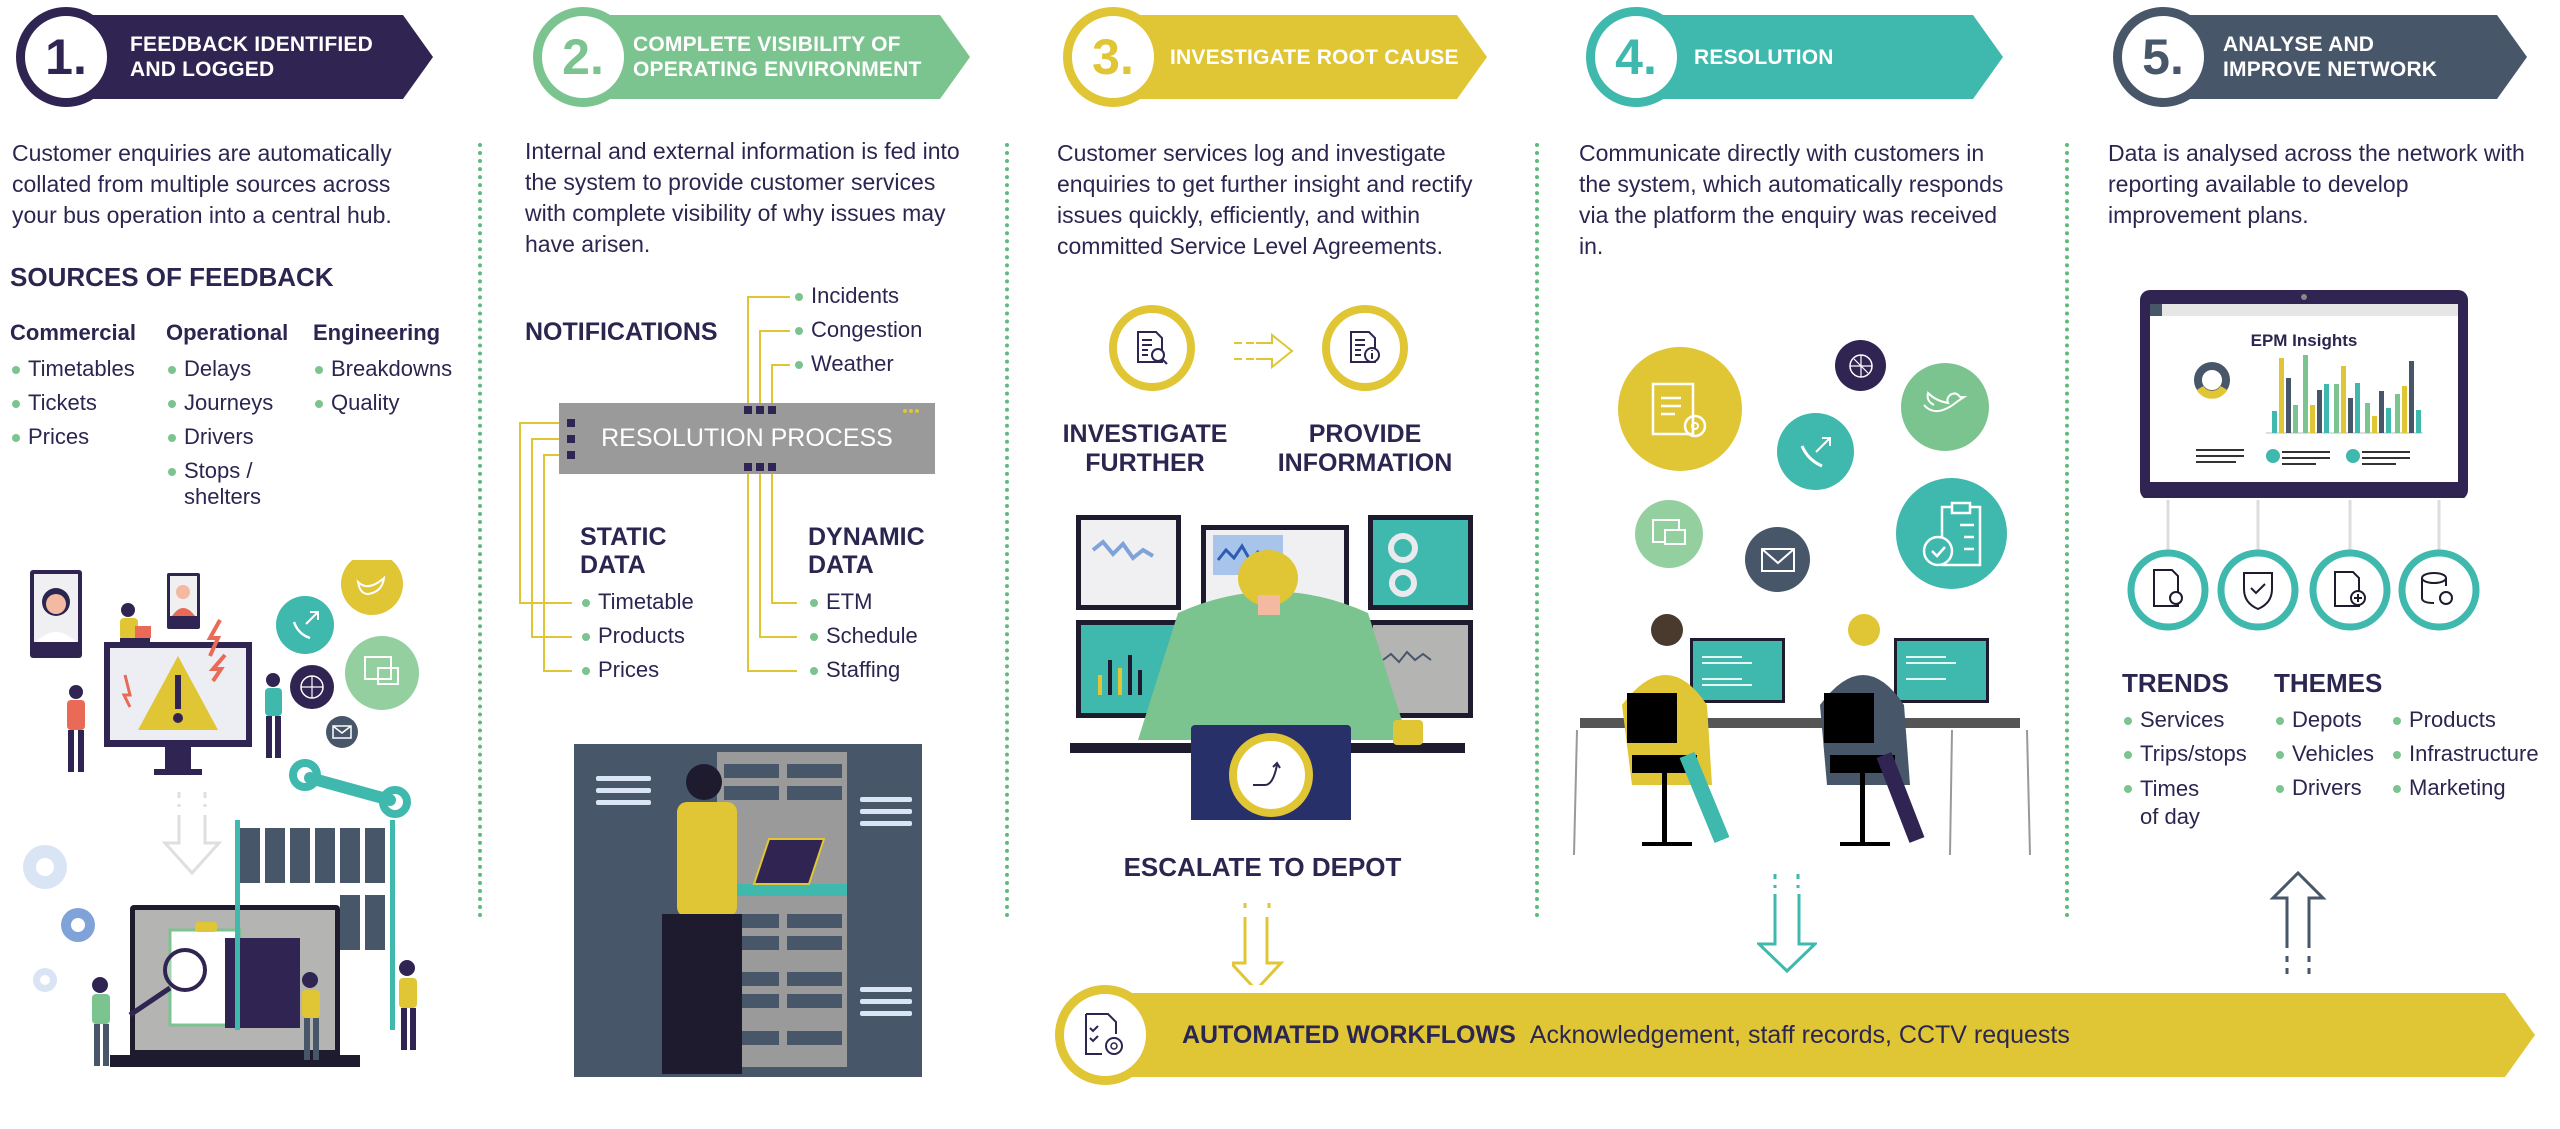 This screenshot has height=1129, width=2560. What do you see at coordinates (2304, 340) in the screenshot?
I see `dashboard-title: EPM Insights` at bounding box center [2304, 340].